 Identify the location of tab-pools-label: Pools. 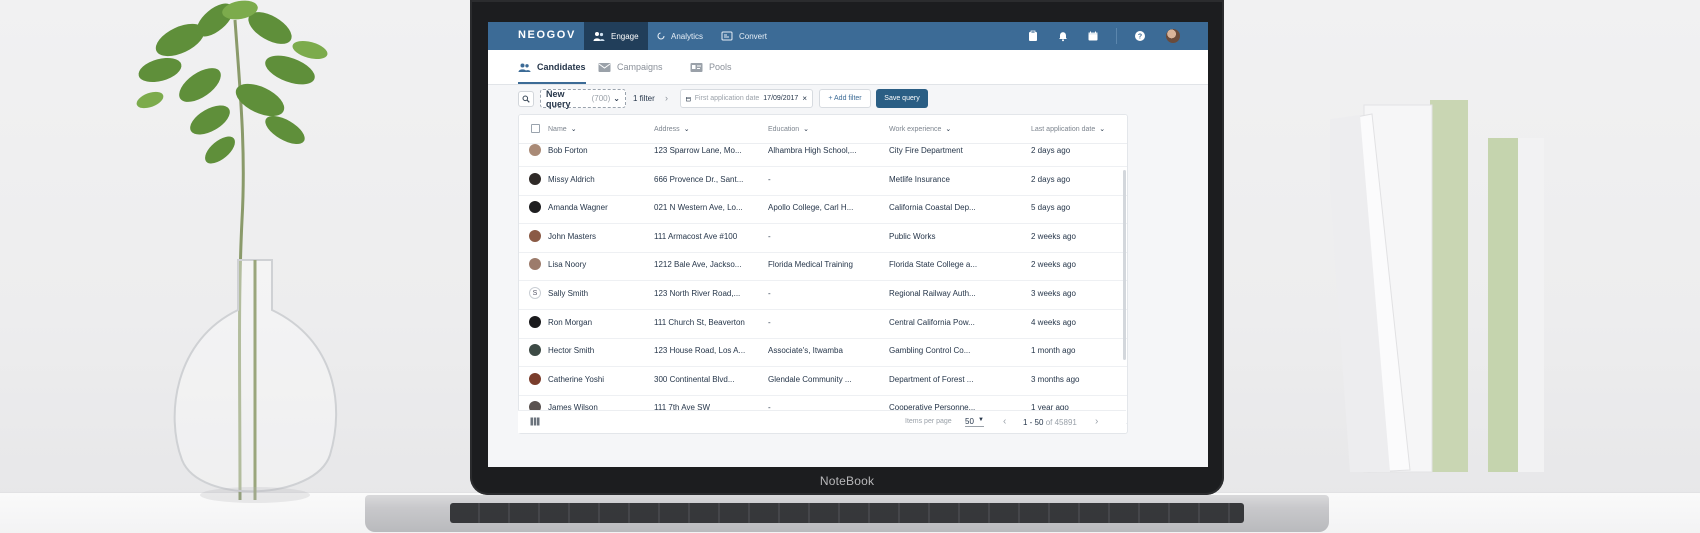
(720, 67).